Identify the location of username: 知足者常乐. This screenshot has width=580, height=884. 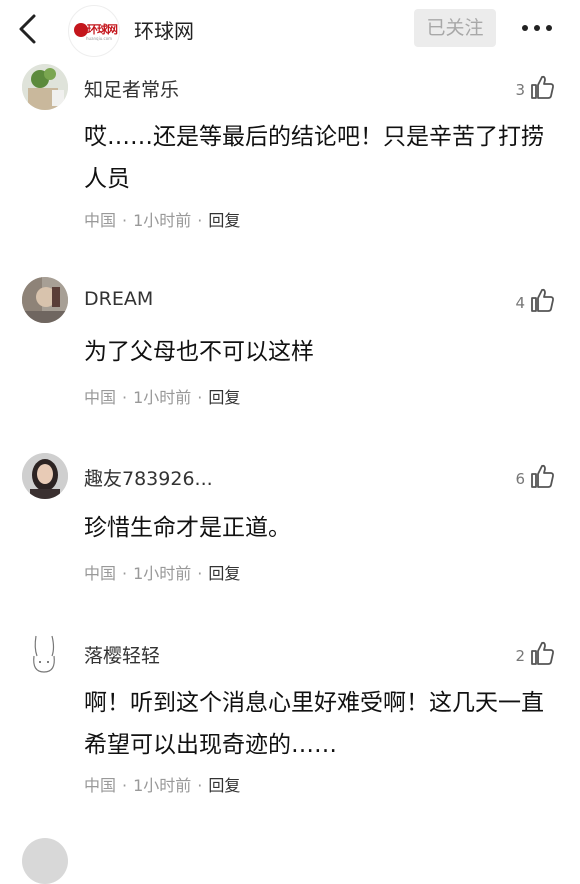
(131, 88).